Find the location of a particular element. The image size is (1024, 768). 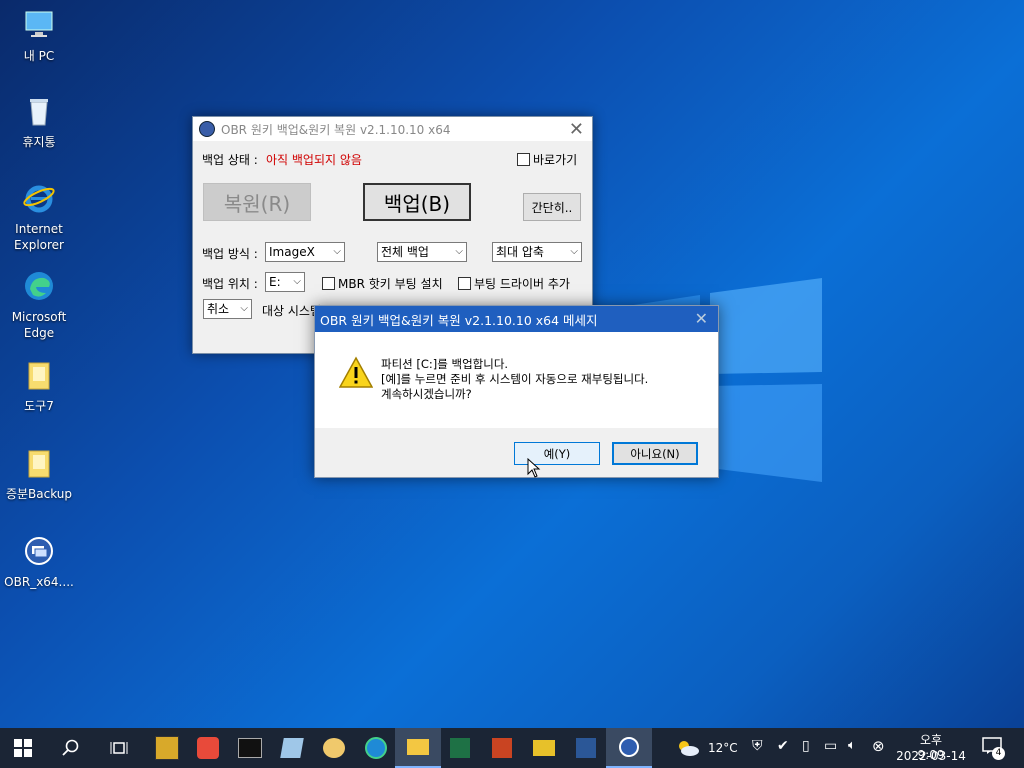

taskbar-app-paint is located at coordinates (334, 748).